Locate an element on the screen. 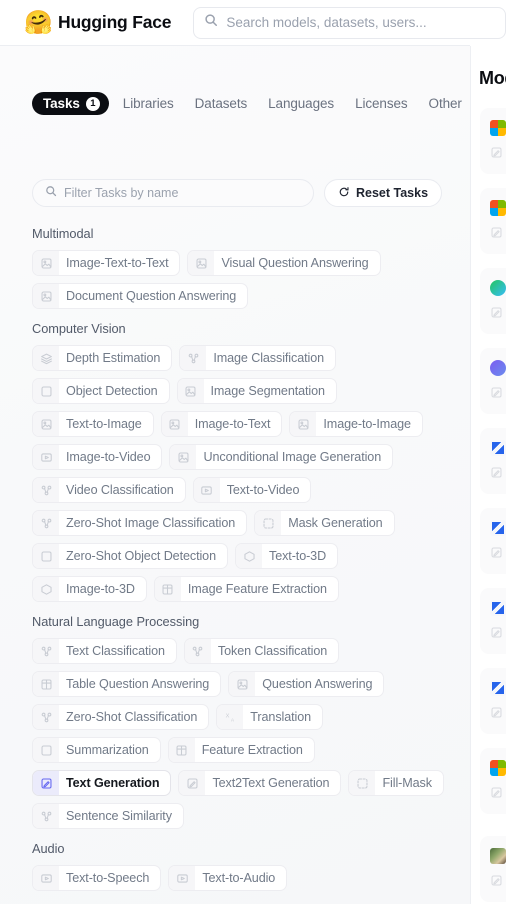  task-chip-label: Fill-Mask is located at coordinates (407, 783).